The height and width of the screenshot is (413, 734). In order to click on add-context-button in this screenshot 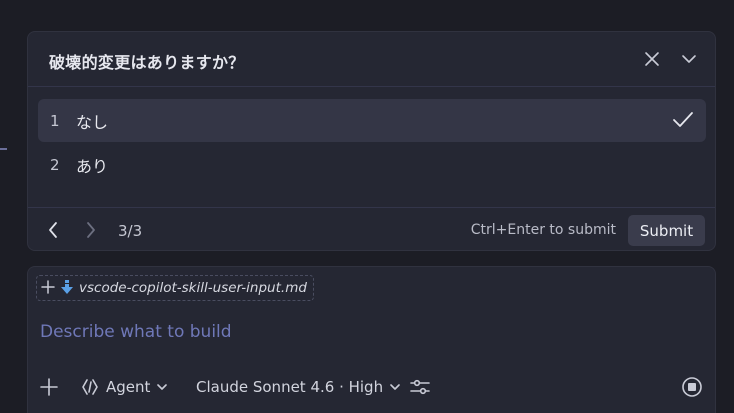, I will do `click(49, 387)`.